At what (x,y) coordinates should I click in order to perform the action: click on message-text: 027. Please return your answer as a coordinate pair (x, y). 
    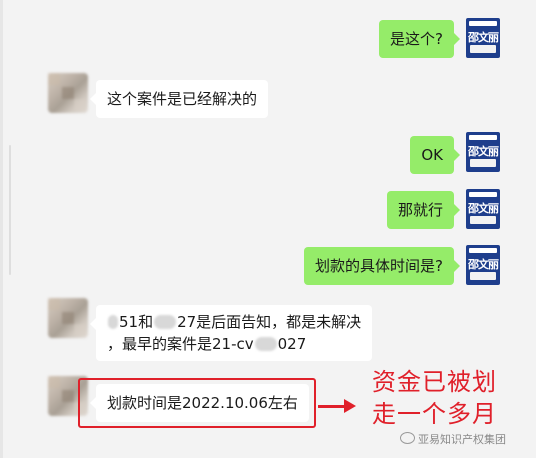
    Looking at the image, I should click on (292, 344).